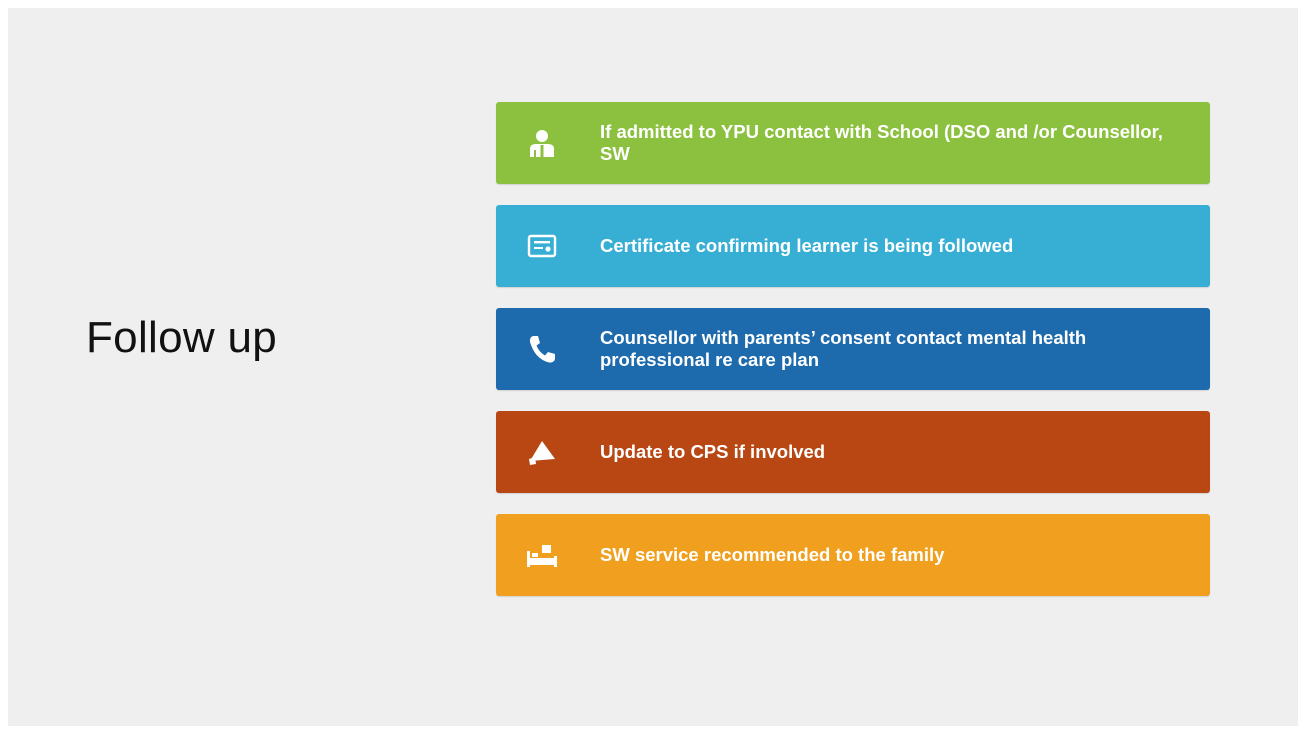 This screenshot has width=1306, height=734. I want to click on phone-icon, so click(542, 349).